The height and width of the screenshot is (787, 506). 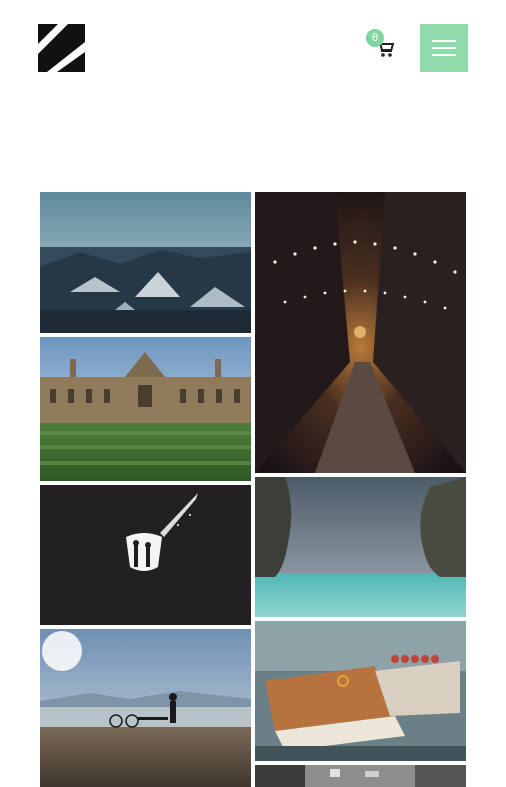 I want to click on gallery-photo-boats-in-harbor, so click(x=360, y=691).